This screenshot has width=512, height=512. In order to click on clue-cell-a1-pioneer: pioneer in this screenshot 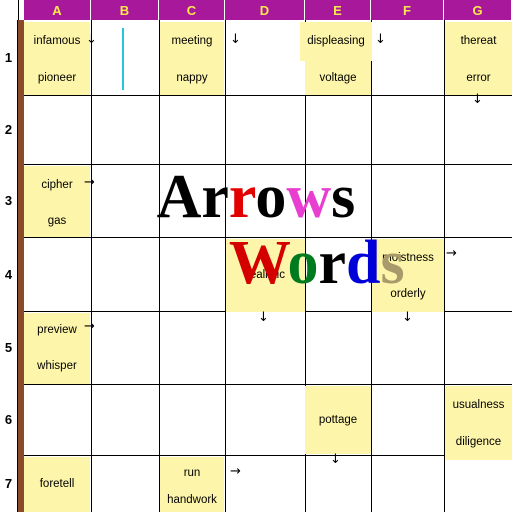, I will do `click(57, 78)`.